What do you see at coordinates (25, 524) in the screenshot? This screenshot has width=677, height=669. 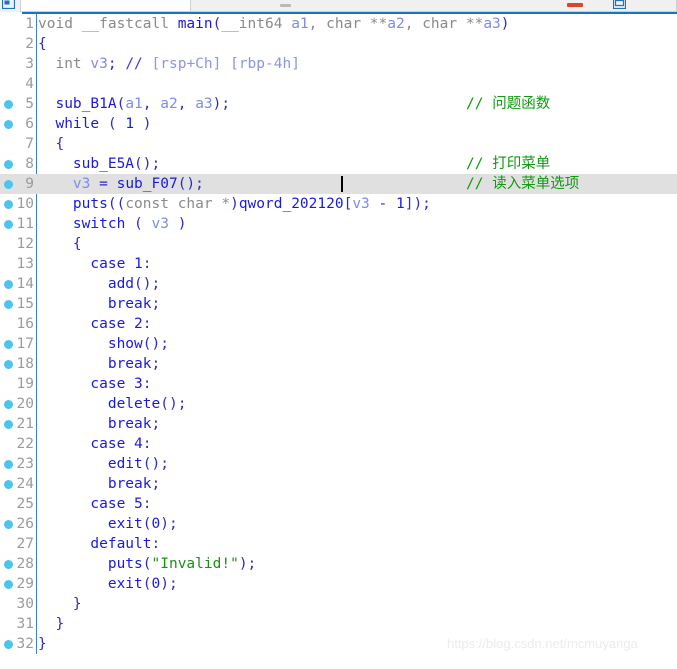 I see `line-number: 26` at bounding box center [25, 524].